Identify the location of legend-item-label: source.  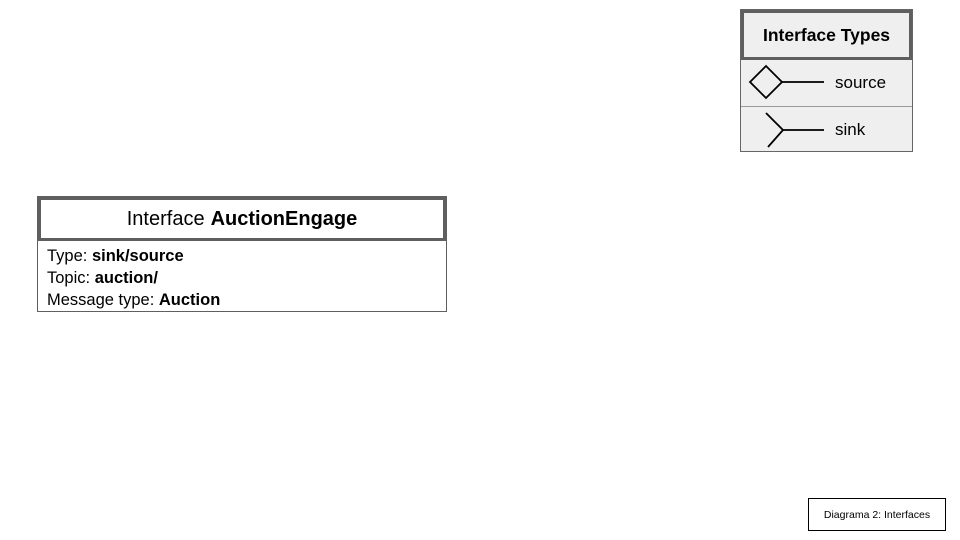
(861, 82).